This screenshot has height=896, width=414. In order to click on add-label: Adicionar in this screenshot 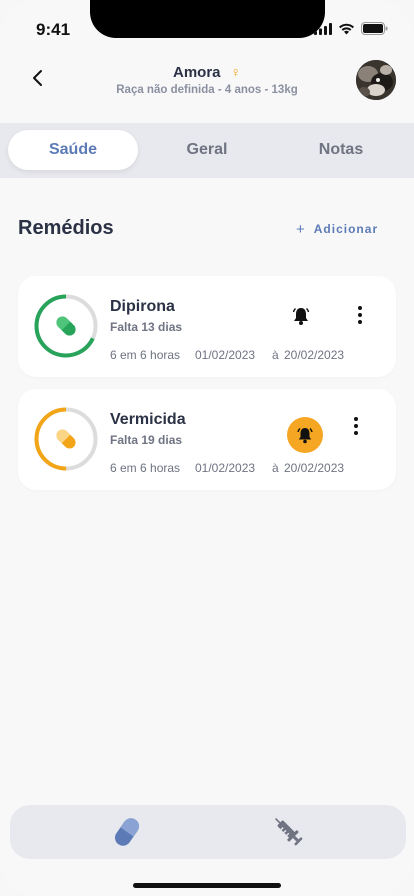, I will do `click(346, 229)`.